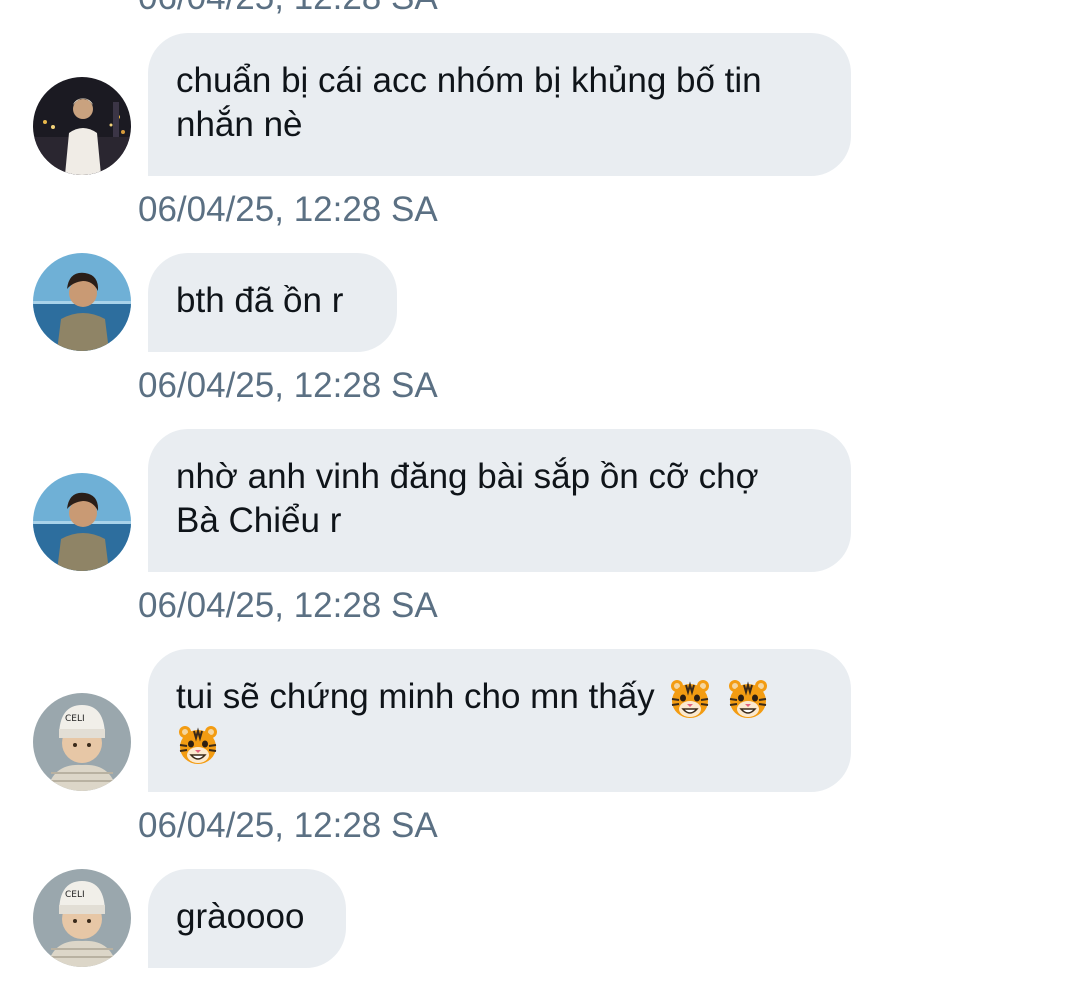  Describe the element at coordinates (260, 300) in the screenshot. I see `message-text: bth đã ồn r` at that location.